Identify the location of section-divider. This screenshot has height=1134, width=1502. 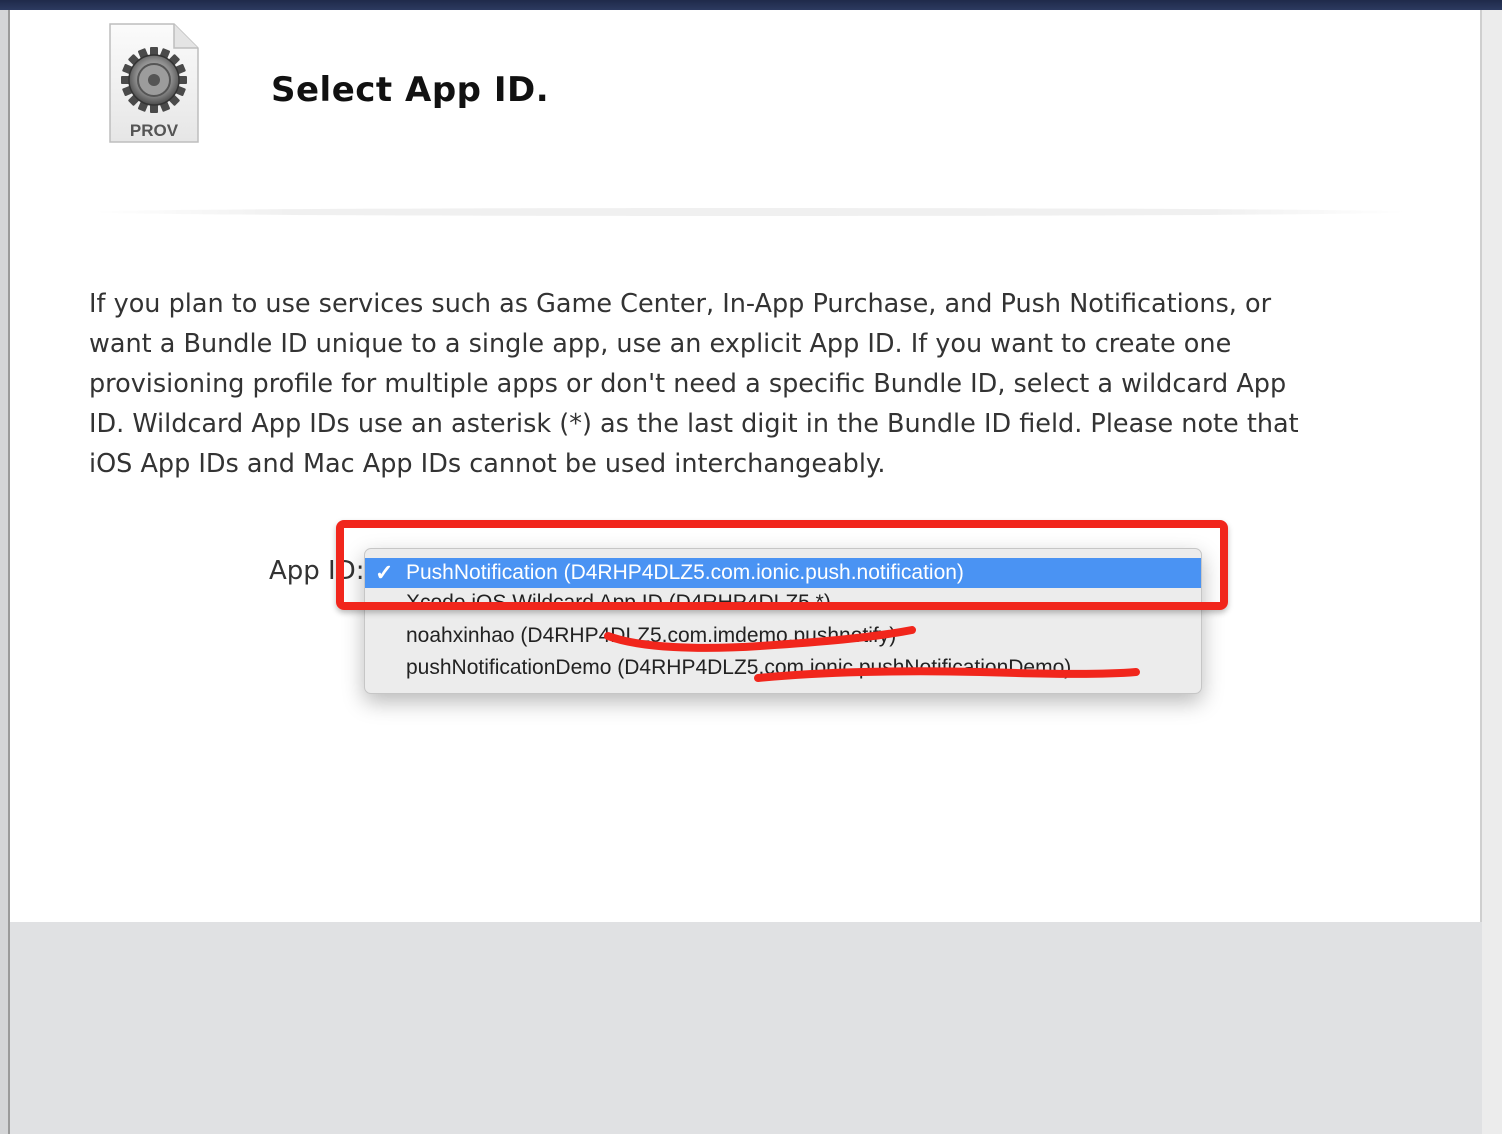
(750, 212).